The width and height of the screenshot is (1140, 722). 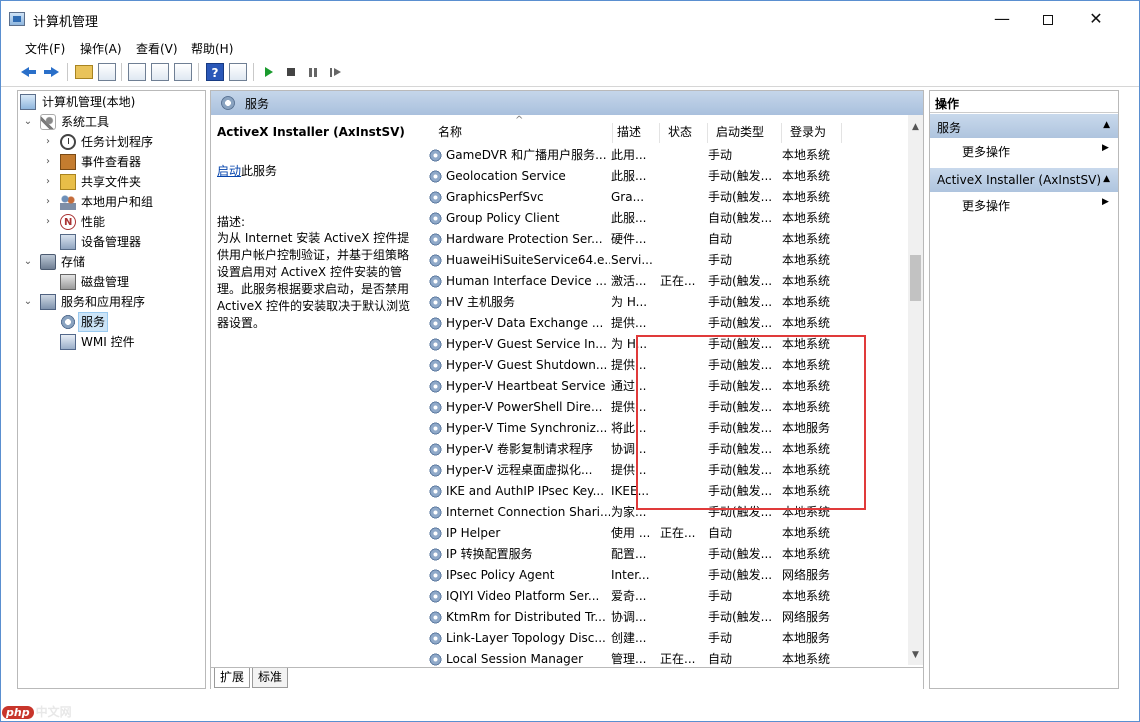 What do you see at coordinates (270, 678) in the screenshot?
I see `tab-standard: 标准` at bounding box center [270, 678].